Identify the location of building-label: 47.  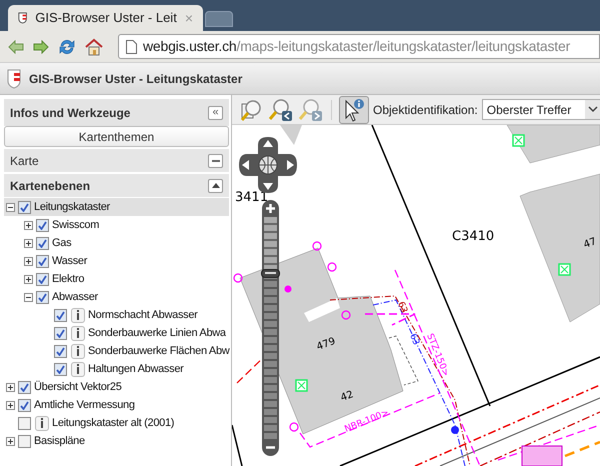
(590, 243).